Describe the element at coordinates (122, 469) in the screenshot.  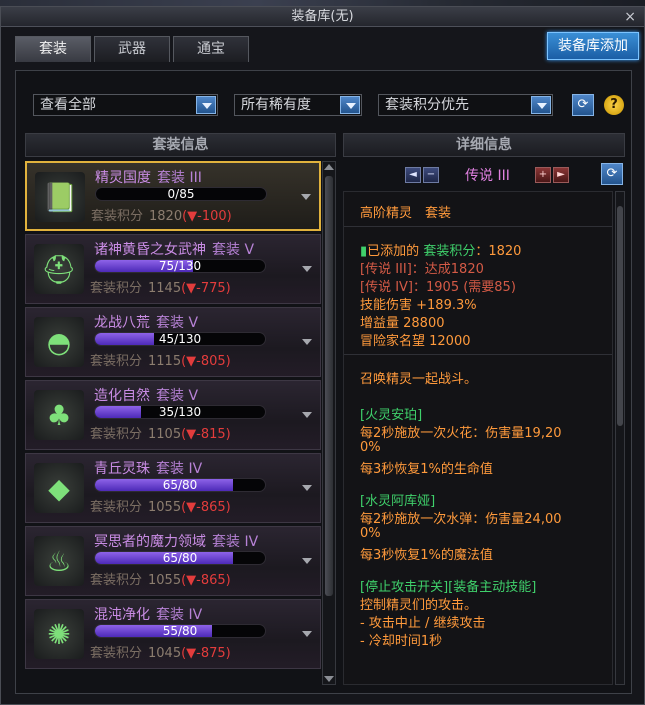
I see `set-name-text: 青丘灵珠` at that location.